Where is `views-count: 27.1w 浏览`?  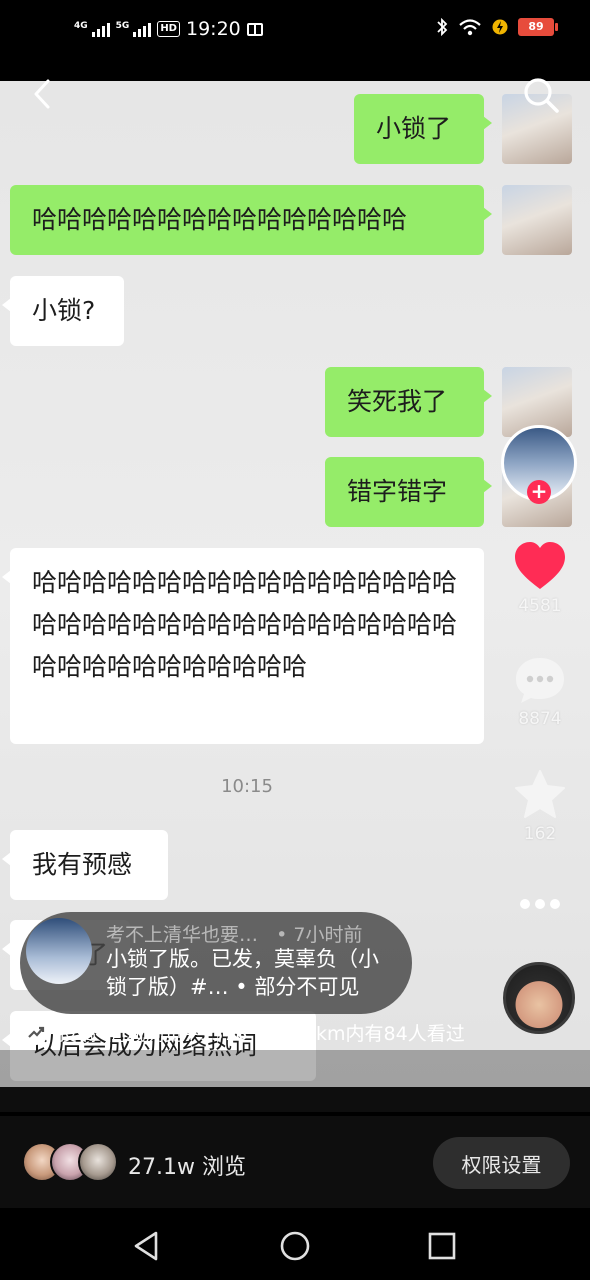 views-count: 27.1w 浏览 is located at coordinates (187, 1167).